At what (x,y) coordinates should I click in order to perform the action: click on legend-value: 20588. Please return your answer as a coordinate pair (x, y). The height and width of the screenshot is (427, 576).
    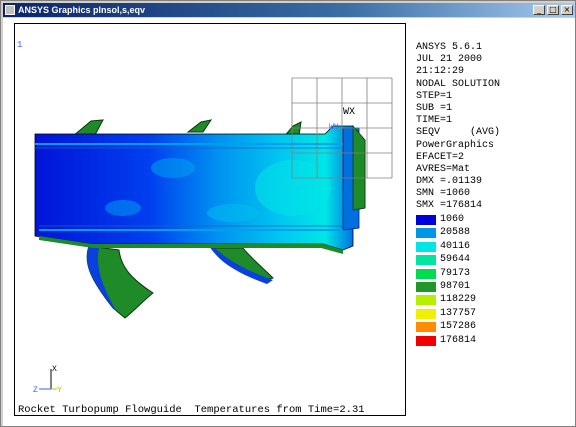
    Looking at the image, I should click on (455, 233).